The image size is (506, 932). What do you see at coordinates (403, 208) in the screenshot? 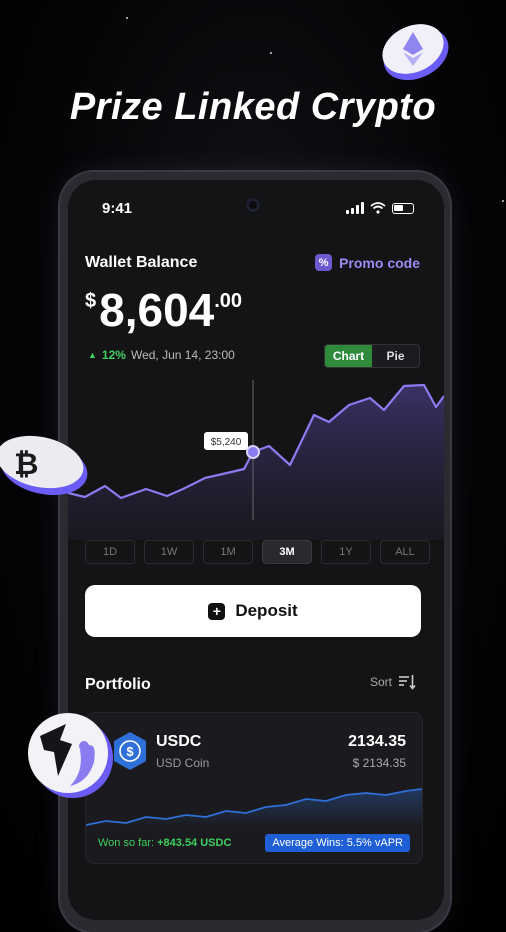
I see `battery-icon` at bounding box center [403, 208].